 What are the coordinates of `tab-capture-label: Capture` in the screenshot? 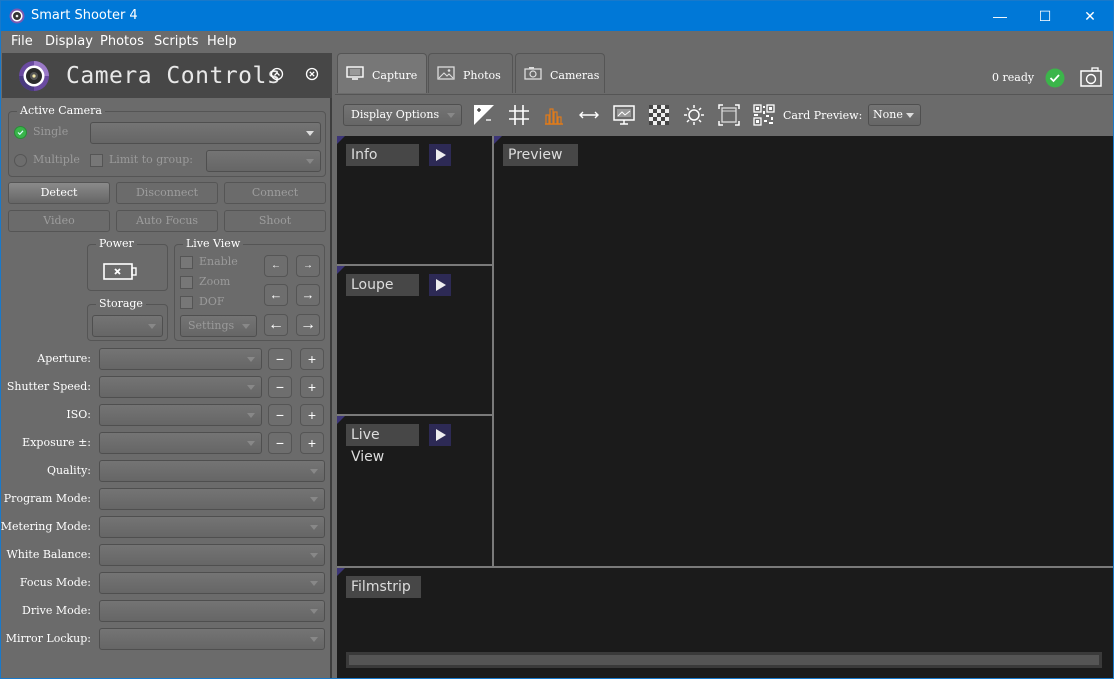 It's located at (395, 75).